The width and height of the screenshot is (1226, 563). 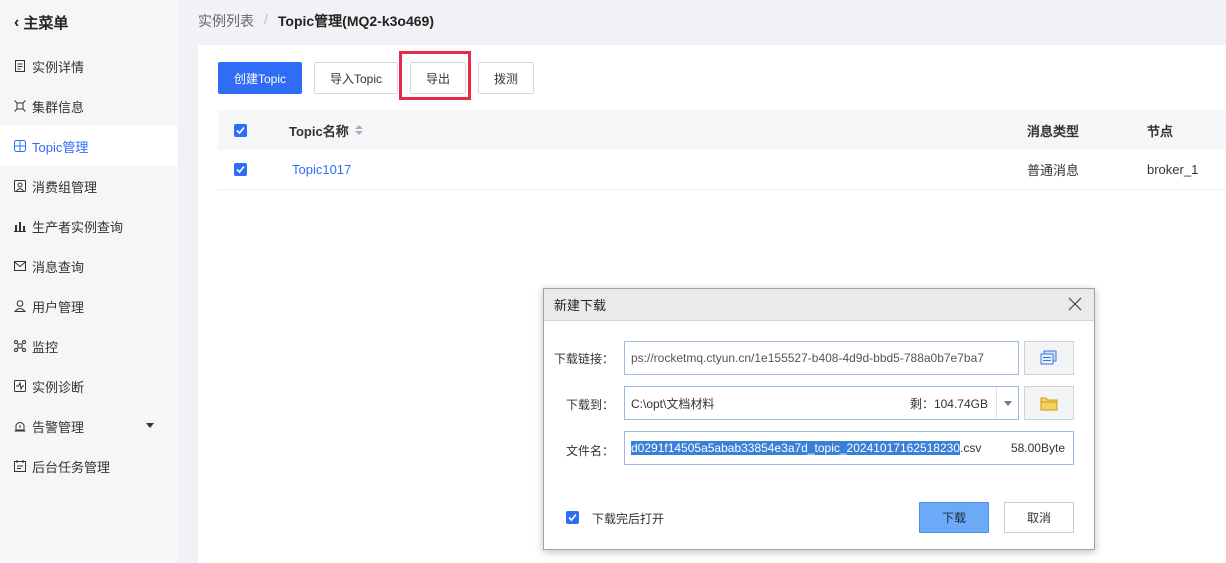 What do you see at coordinates (71, 467) in the screenshot?
I see `sidebar-item-label: 后台任务管理` at bounding box center [71, 467].